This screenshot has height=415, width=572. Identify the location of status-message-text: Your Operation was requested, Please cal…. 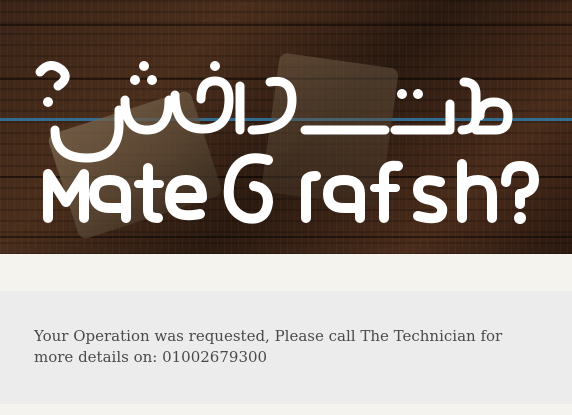
(268, 346).